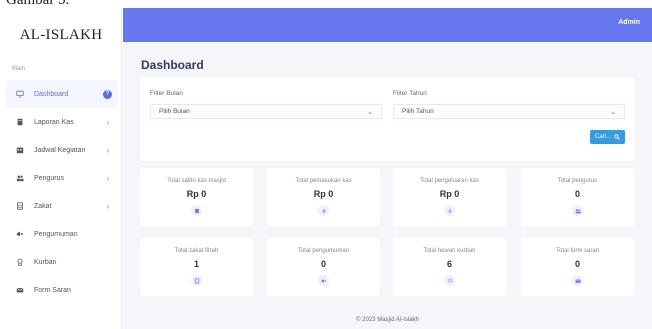  What do you see at coordinates (509, 111) in the screenshot?
I see `year-select: Pilih Tahun ⌄` at bounding box center [509, 111].